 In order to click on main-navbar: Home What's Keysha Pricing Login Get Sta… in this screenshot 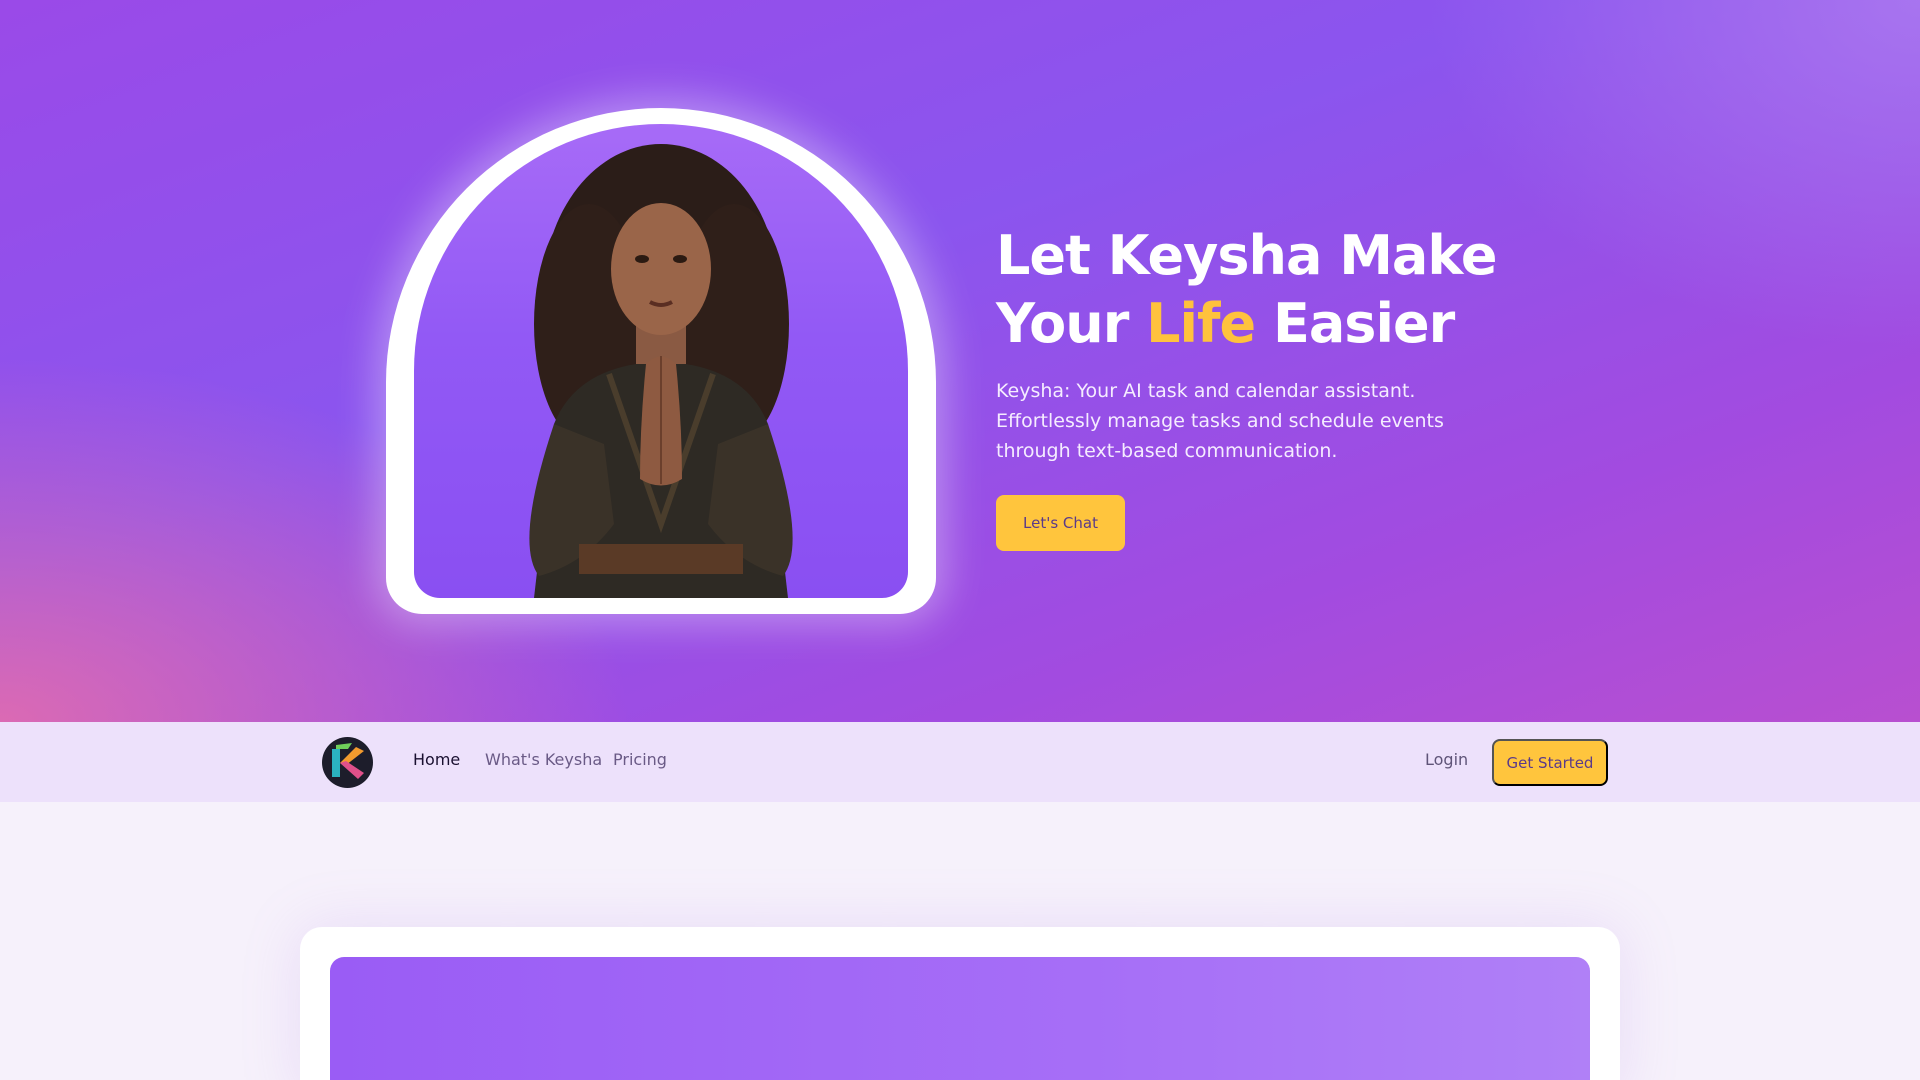, I will do `click(960, 762)`.